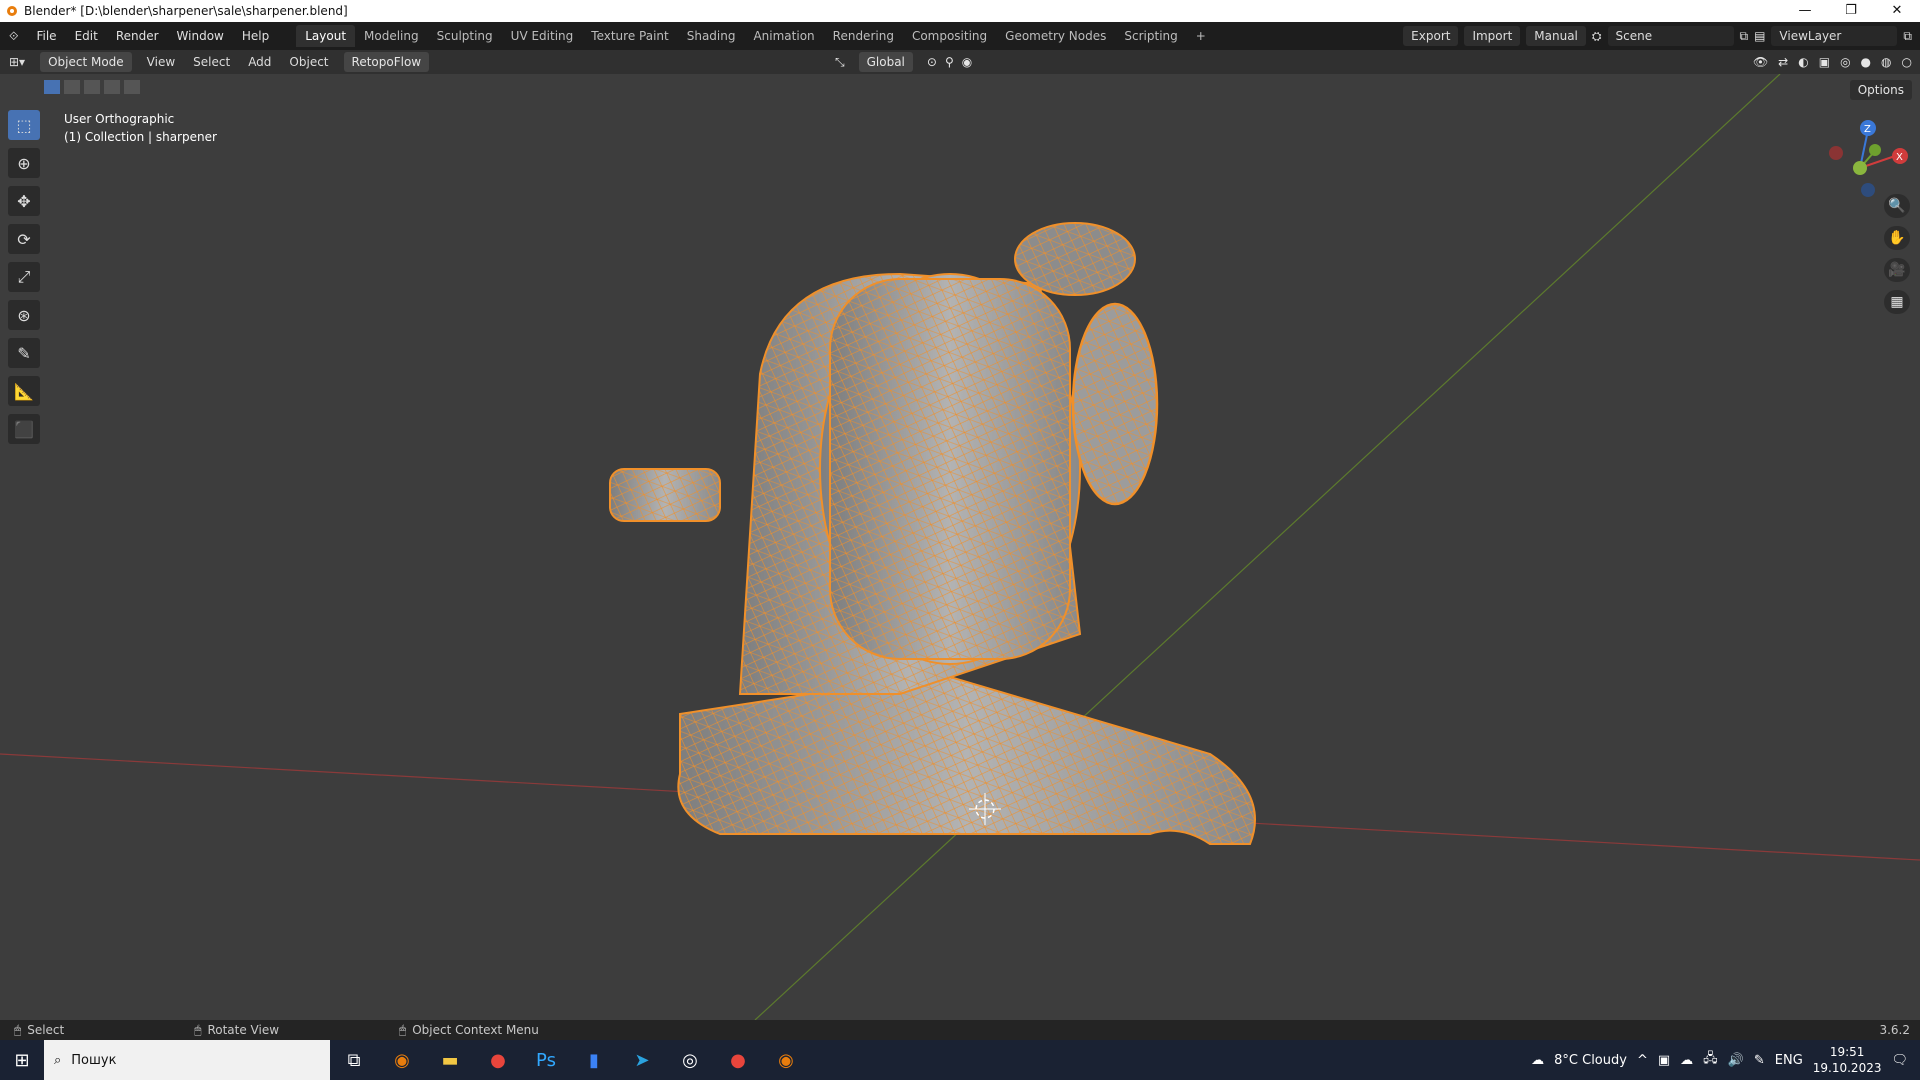 This screenshot has width=1920, height=1080. I want to click on telegram-icon: ➤, so click(642, 1060).